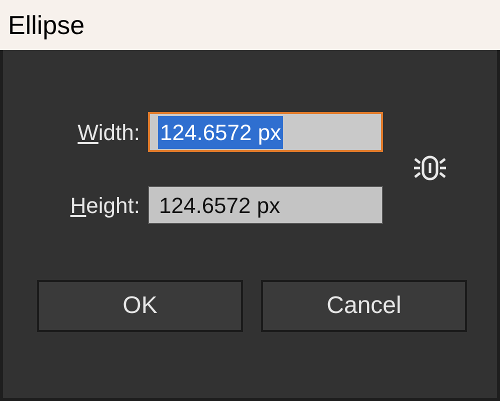 This screenshot has width=500, height=401. Describe the element at coordinates (364, 306) in the screenshot. I see `dialog-button: Cancel` at that location.